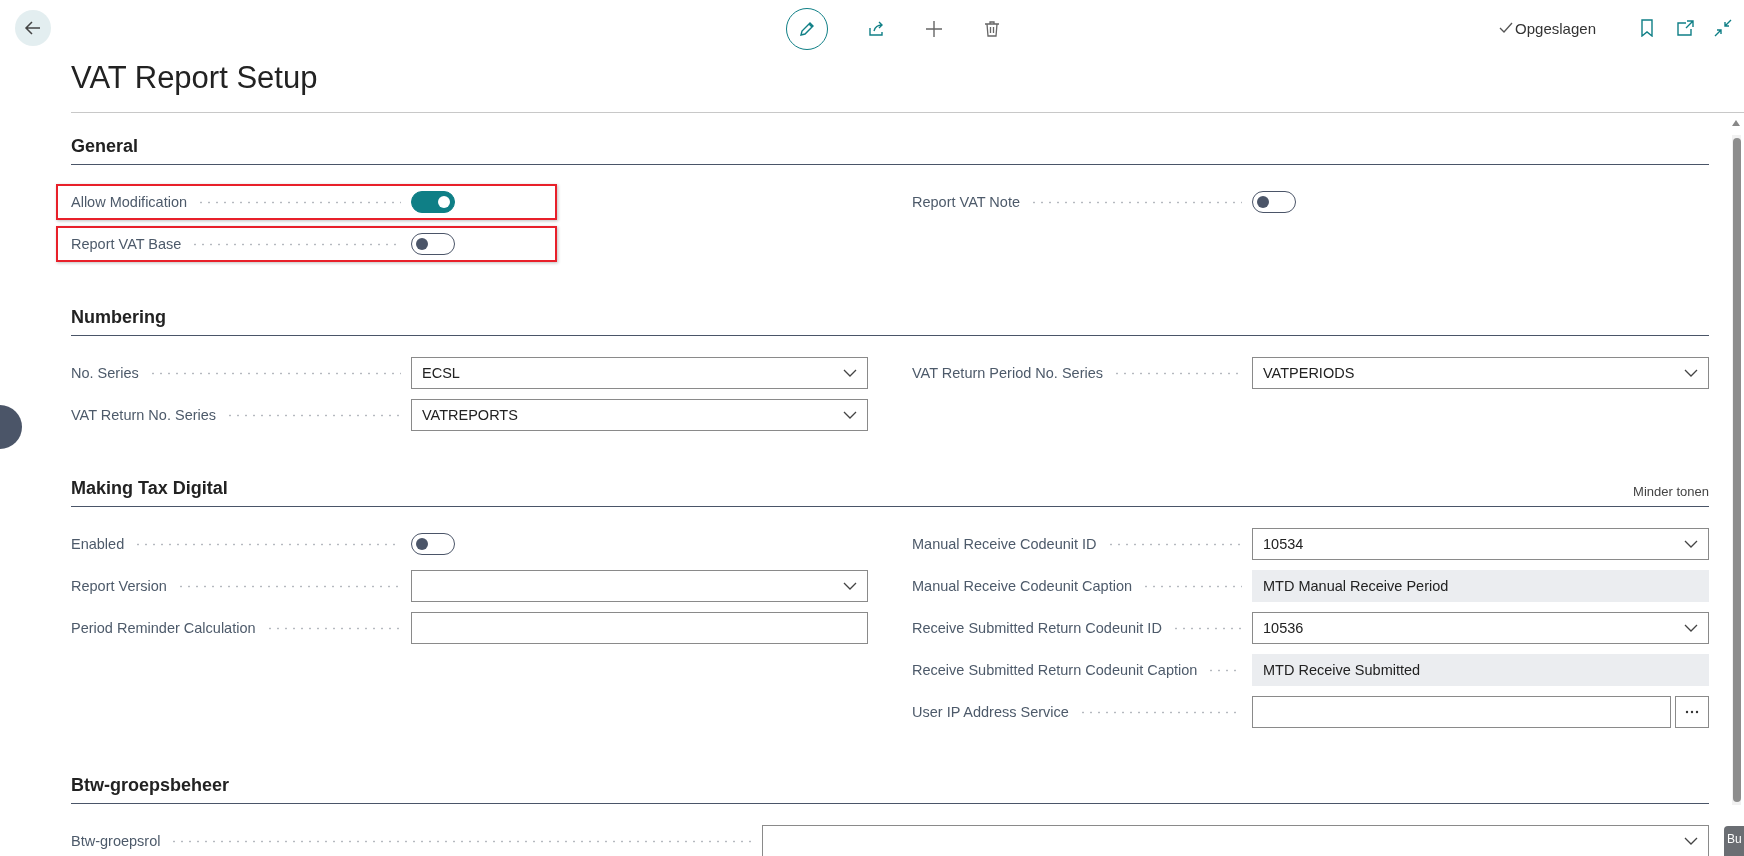 This screenshot has height=856, width=1744. What do you see at coordinates (144, 415) in the screenshot?
I see `field-label: VAT Return No. Series` at bounding box center [144, 415].